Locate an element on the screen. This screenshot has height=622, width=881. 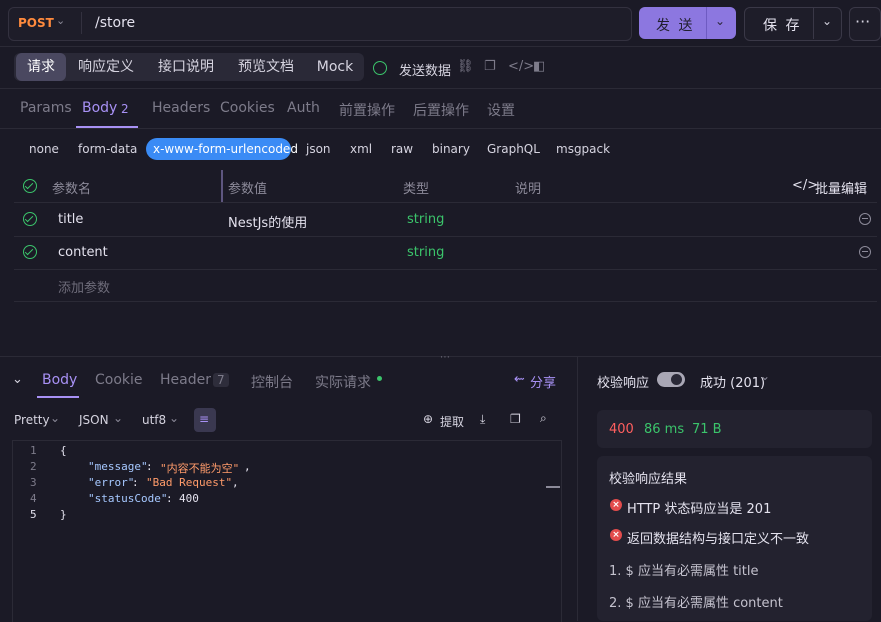
language-select: JSON is located at coordinates (94, 420).